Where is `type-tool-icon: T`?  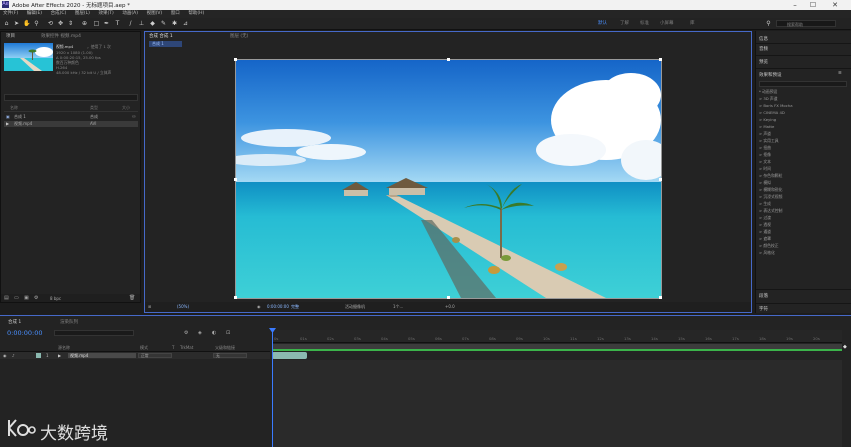
type-tool-icon: T is located at coordinates (117, 23).